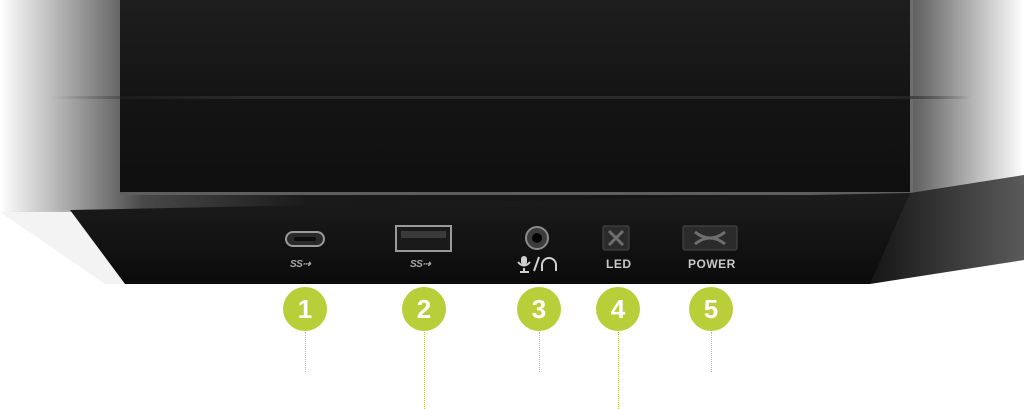 This screenshot has width=1024, height=409. Describe the element at coordinates (305, 309) in the screenshot. I see `callout-1: 1` at that location.